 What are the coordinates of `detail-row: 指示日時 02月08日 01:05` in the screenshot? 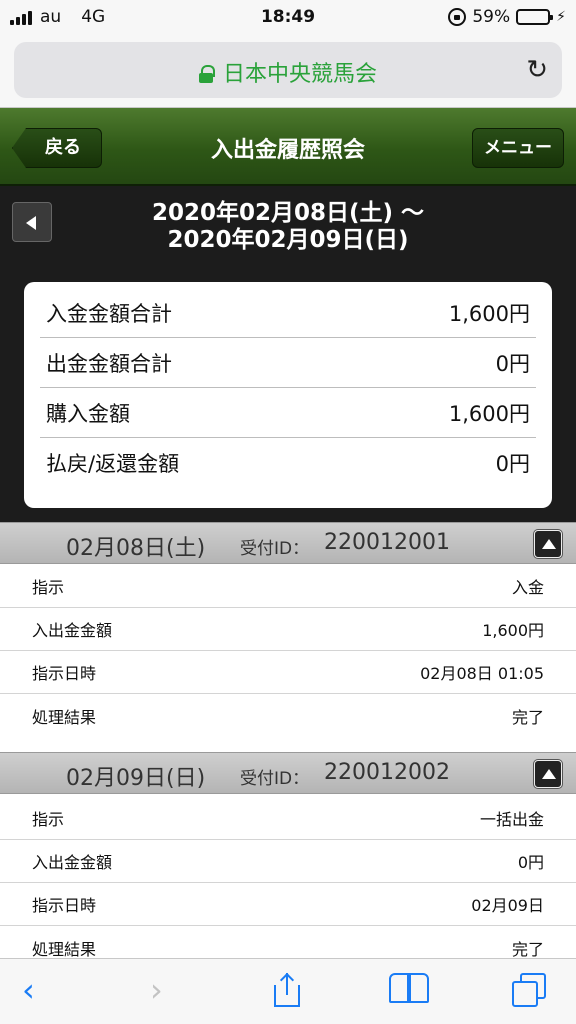 It's located at (288, 672).